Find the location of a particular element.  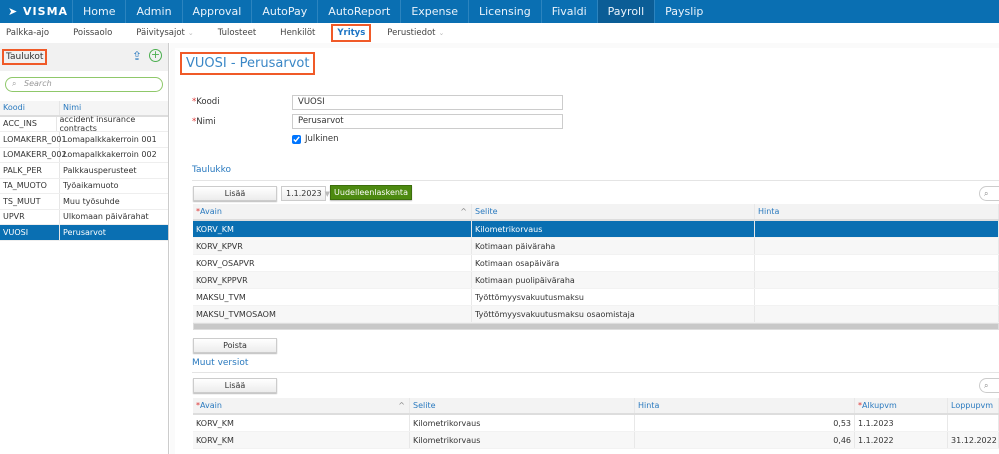

subnav-poissaolo: Poissaolo is located at coordinates (92, 33).